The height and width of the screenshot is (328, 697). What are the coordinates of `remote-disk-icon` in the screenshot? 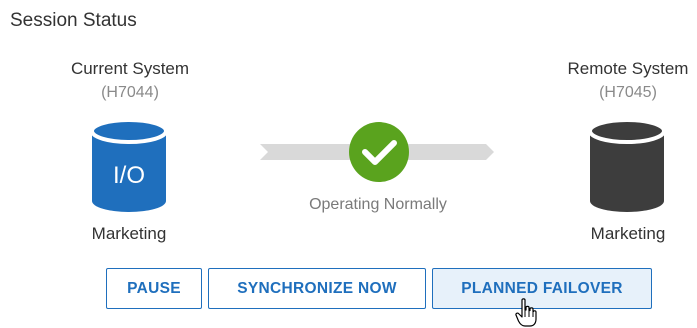 It's located at (627, 165).